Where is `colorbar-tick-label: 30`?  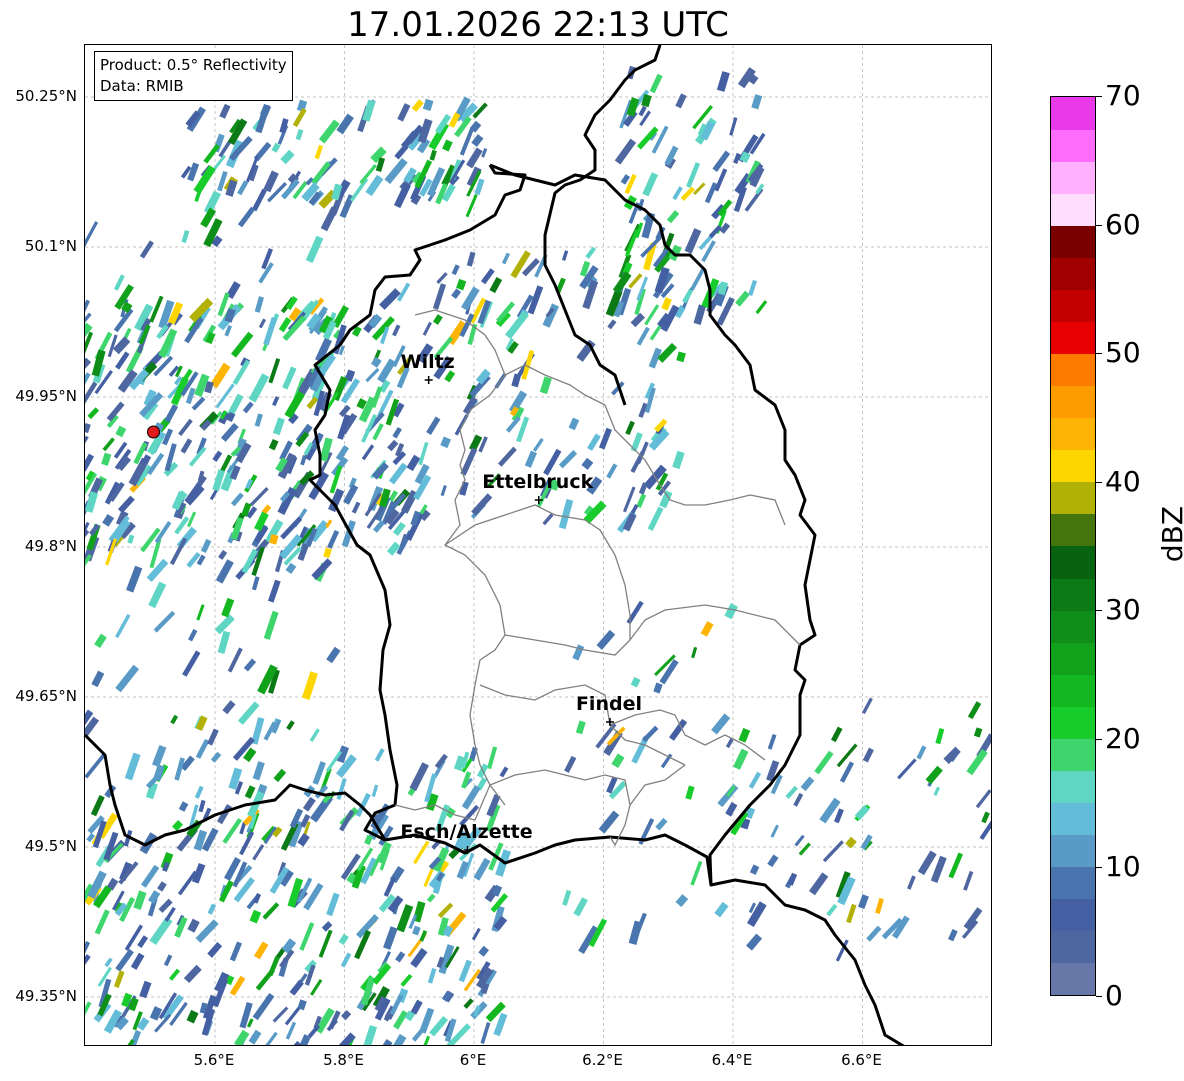 colorbar-tick-label: 30 is located at coordinates (1123, 610).